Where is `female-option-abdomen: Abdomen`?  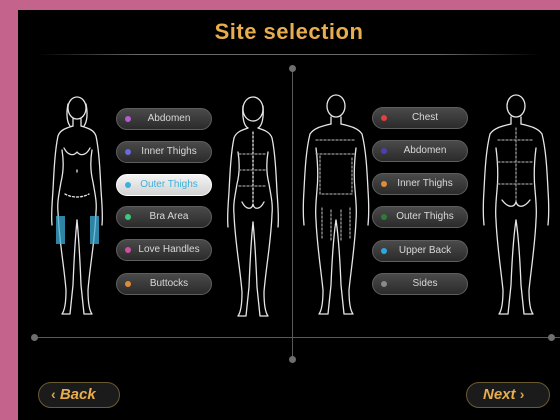 female-option-abdomen: Abdomen is located at coordinates (164, 119).